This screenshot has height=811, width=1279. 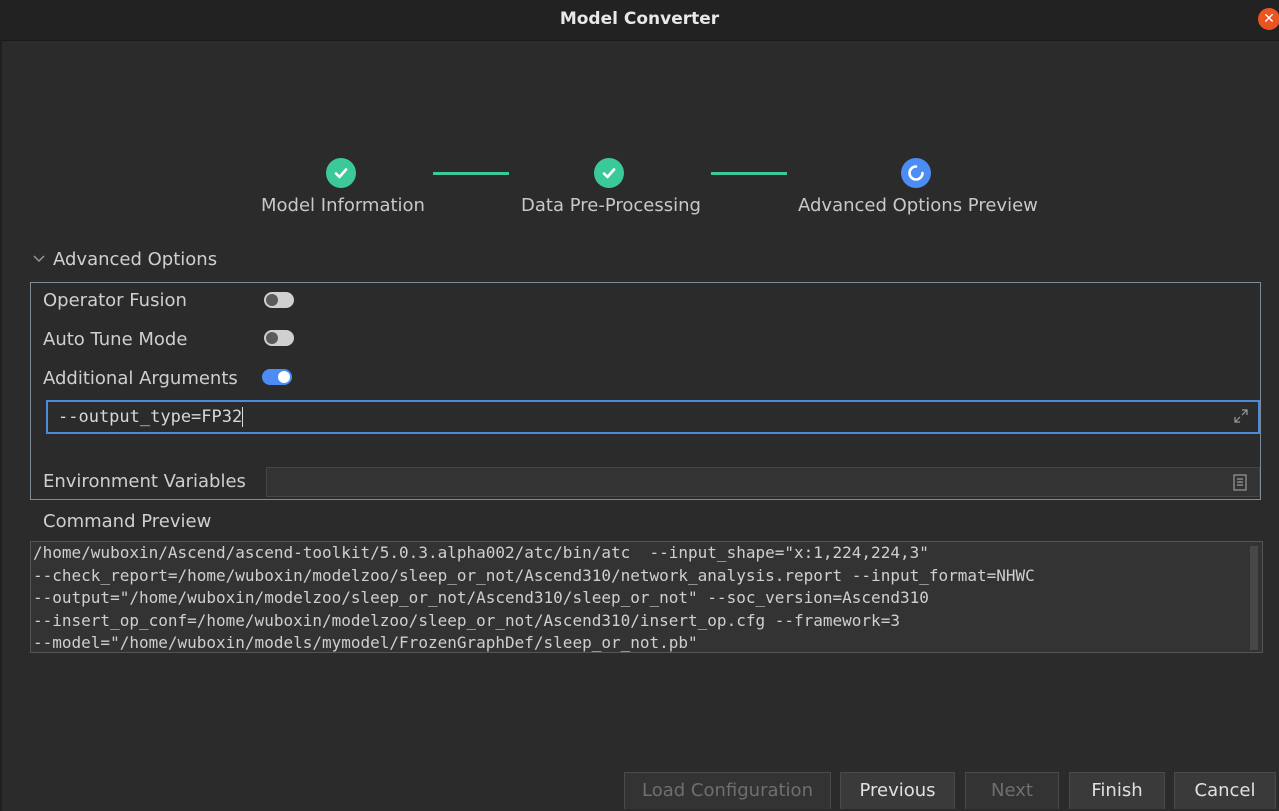 I want to click on document-icon, so click(x=1240, y=482).